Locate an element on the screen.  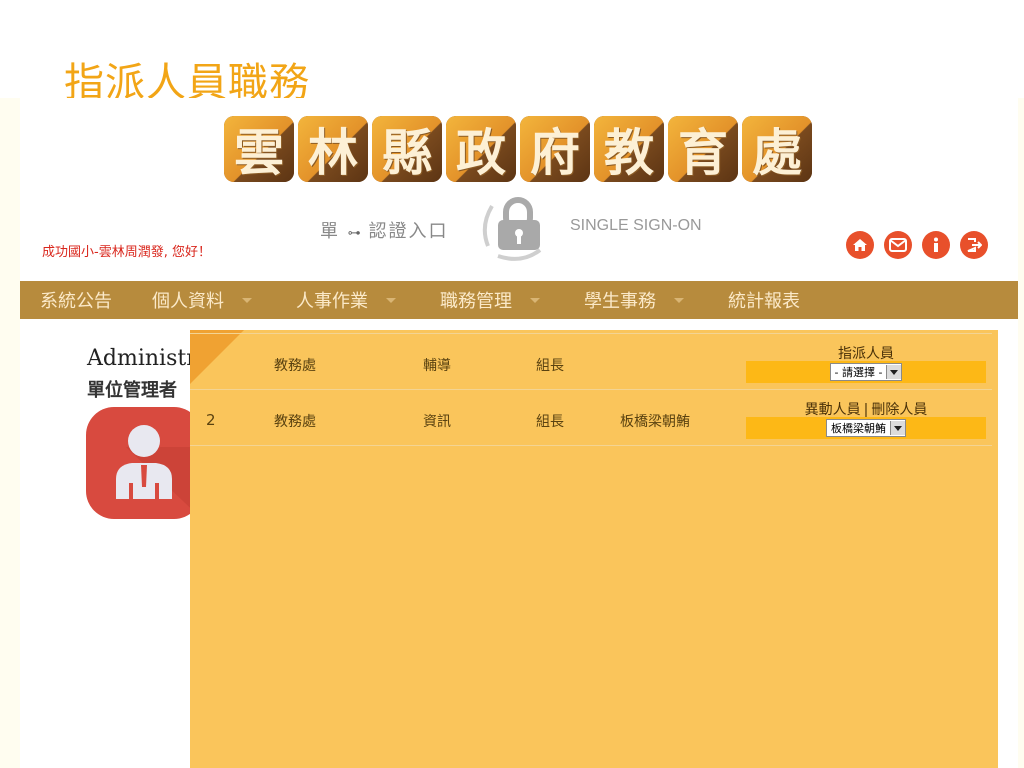
profile-role: 單位管理者 is located at coordinates (132, 390).